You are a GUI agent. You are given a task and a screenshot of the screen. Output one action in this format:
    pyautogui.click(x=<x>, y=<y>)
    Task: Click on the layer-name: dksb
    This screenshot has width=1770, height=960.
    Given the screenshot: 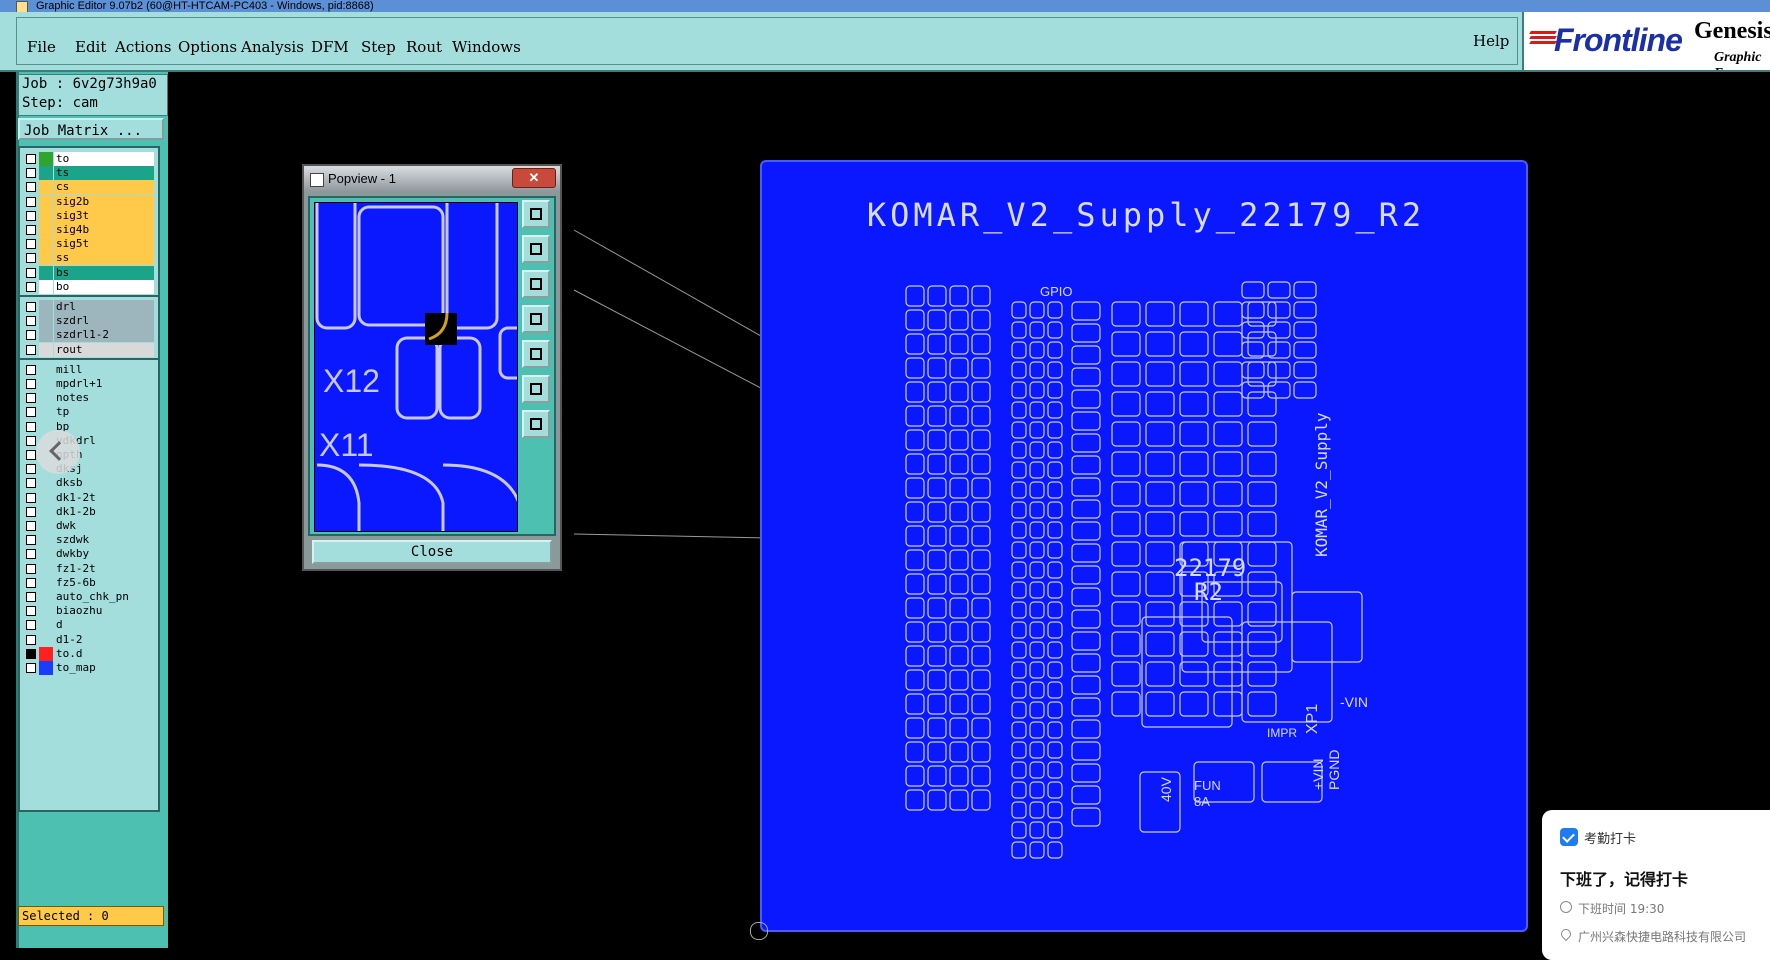 What is the action you would take?
    pyautogui.click(x=104, y=483)
    